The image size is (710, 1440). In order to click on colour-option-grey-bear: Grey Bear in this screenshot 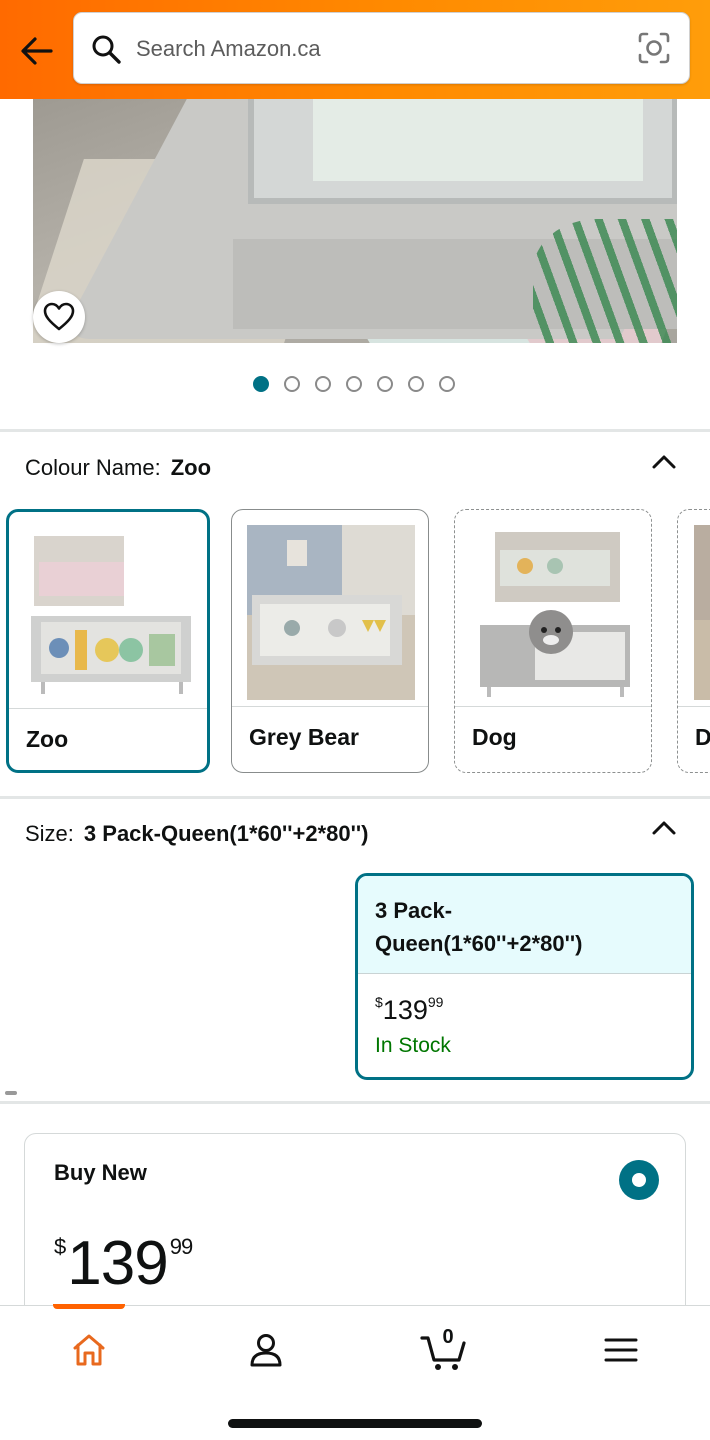, I will do `click(330, 641)`.